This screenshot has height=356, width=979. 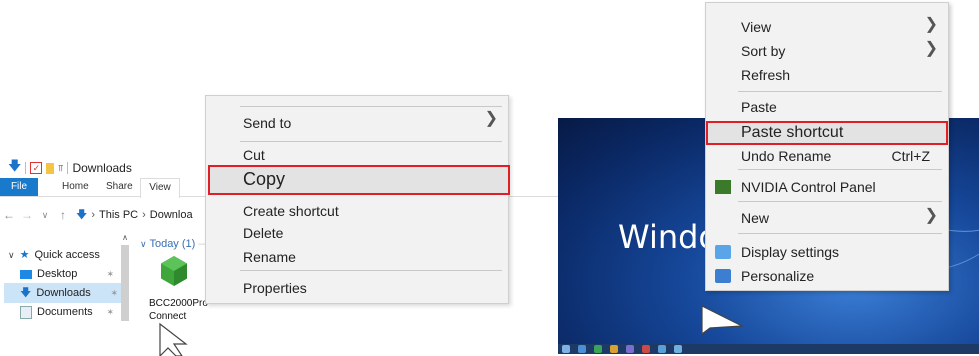 I want to click on group-header: ∨ Today (1) —, so click(x=174, y=244).